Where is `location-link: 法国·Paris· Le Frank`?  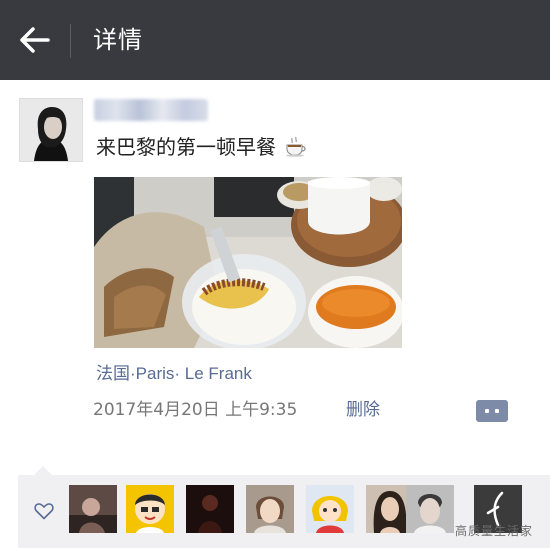
location-link: 法国·Paris· Le Frank is located at coordinates (174, 374).